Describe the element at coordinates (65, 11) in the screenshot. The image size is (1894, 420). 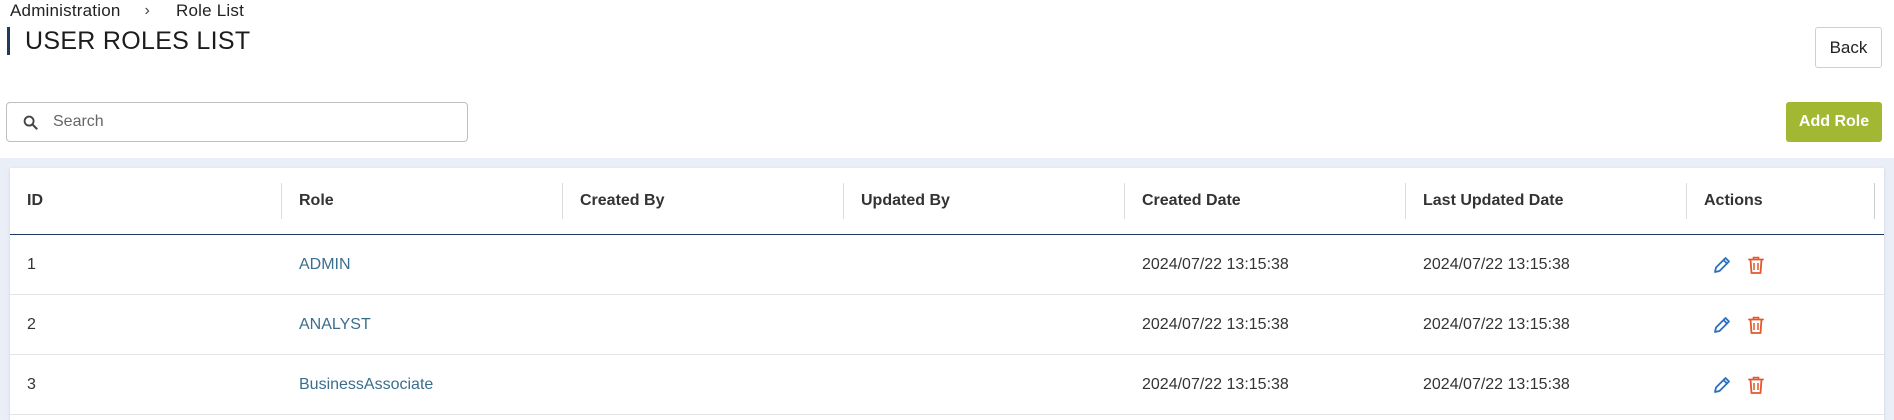
I see `breadcrumb-administration: Administration` at that location.